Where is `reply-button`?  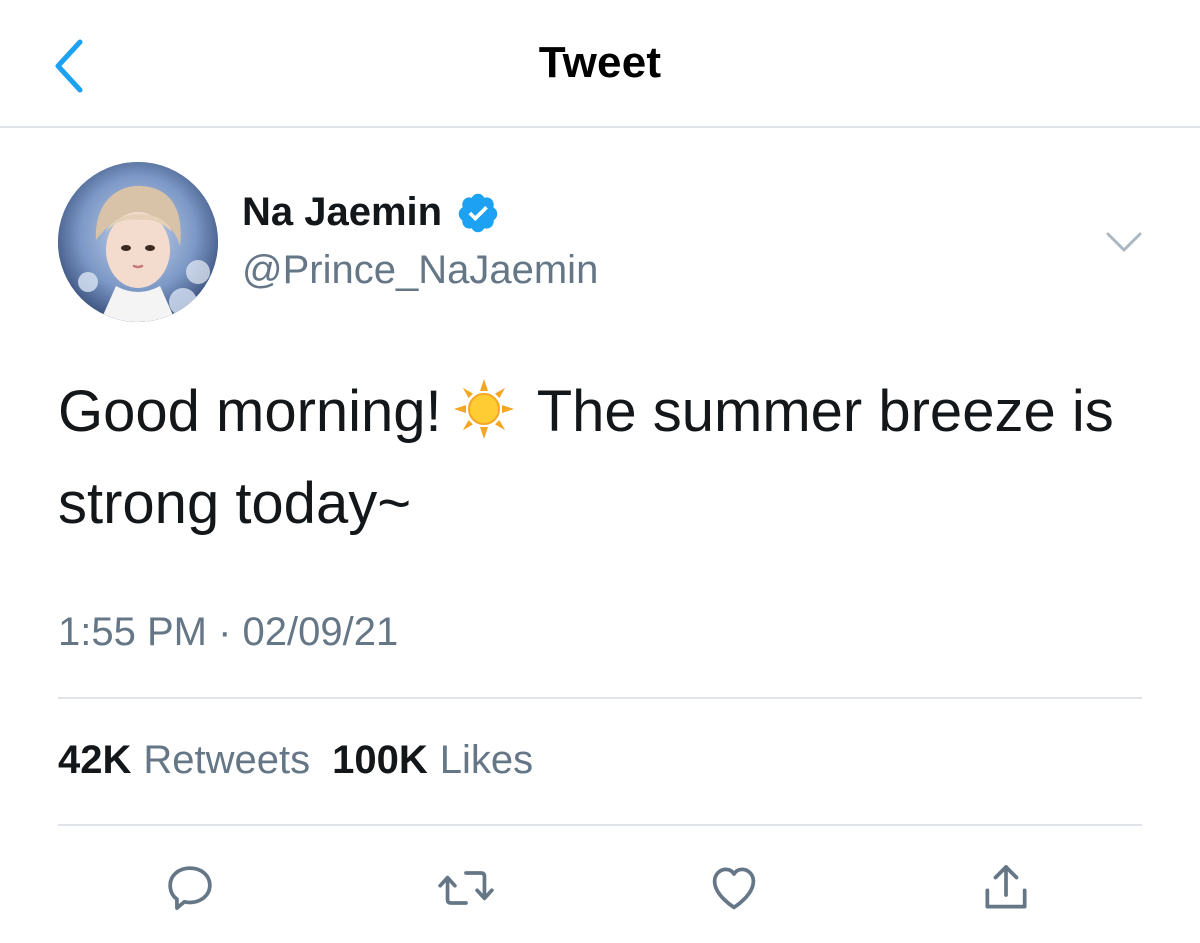
reply-button is located at coordinates (190, 888).